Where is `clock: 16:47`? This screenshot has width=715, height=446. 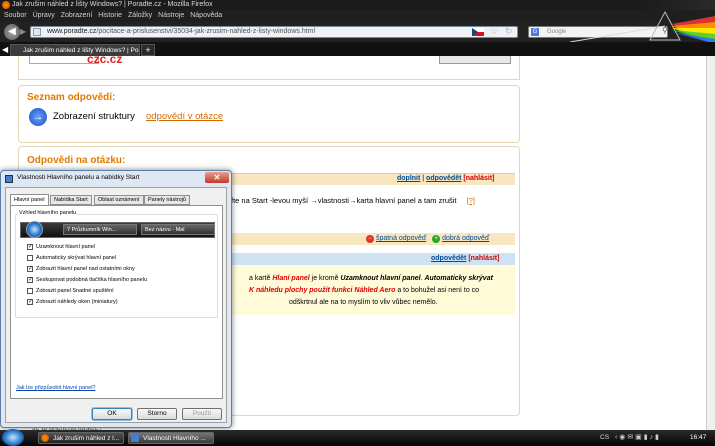 clock: 16:47 is located at coordinates (698, 437).